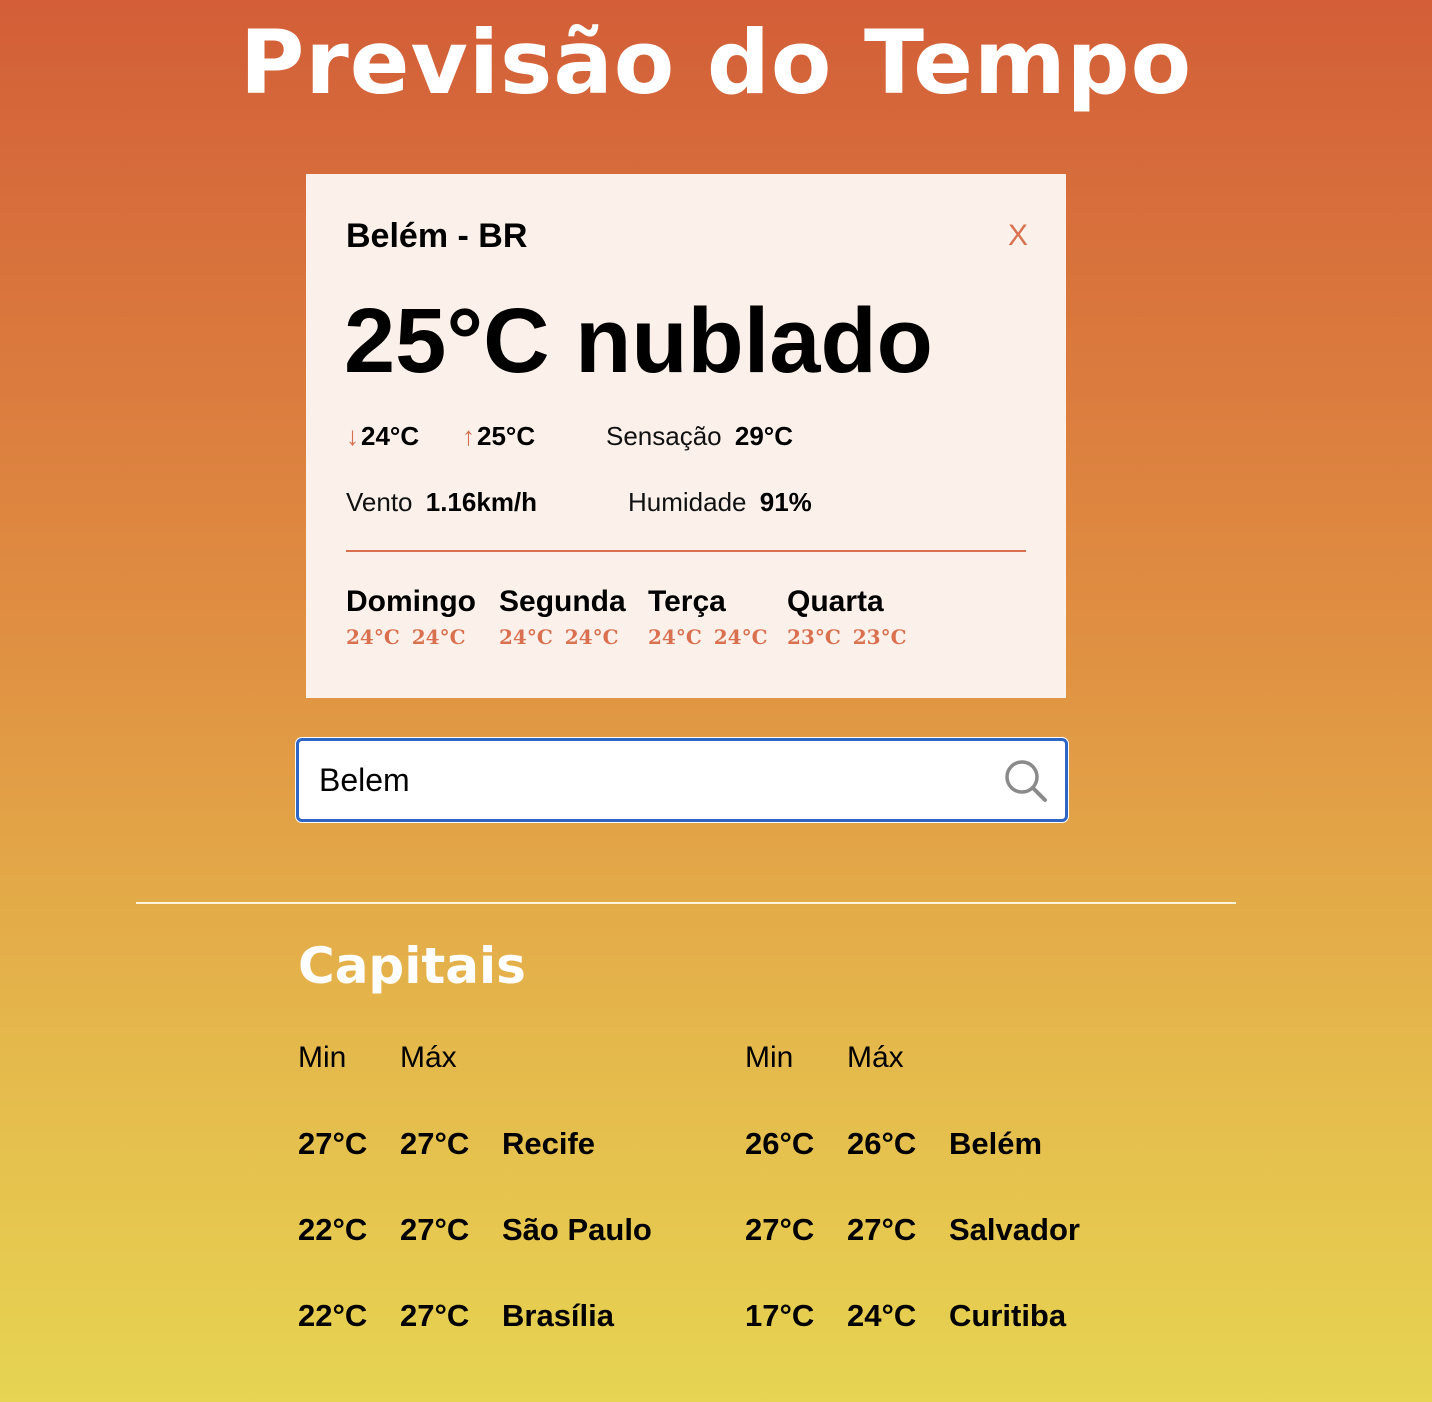 This screenshot has height=1402, width=1432. What do you see at coordinates (686, 903) in the screenshot?
I see `section-divider` at bounding box center [686, 903].